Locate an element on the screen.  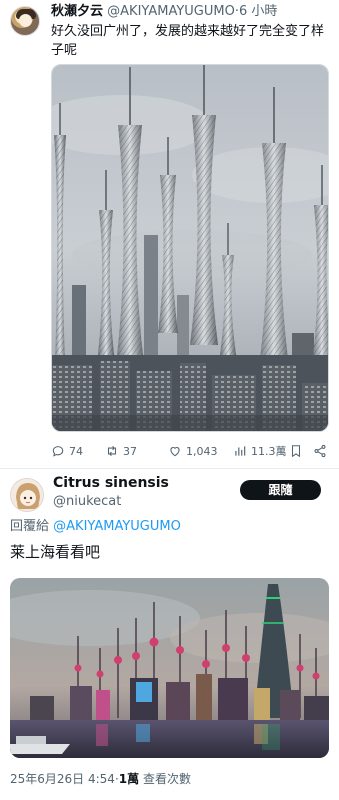
tweet-time: 6 小時 is located at coordinates (258, 11).